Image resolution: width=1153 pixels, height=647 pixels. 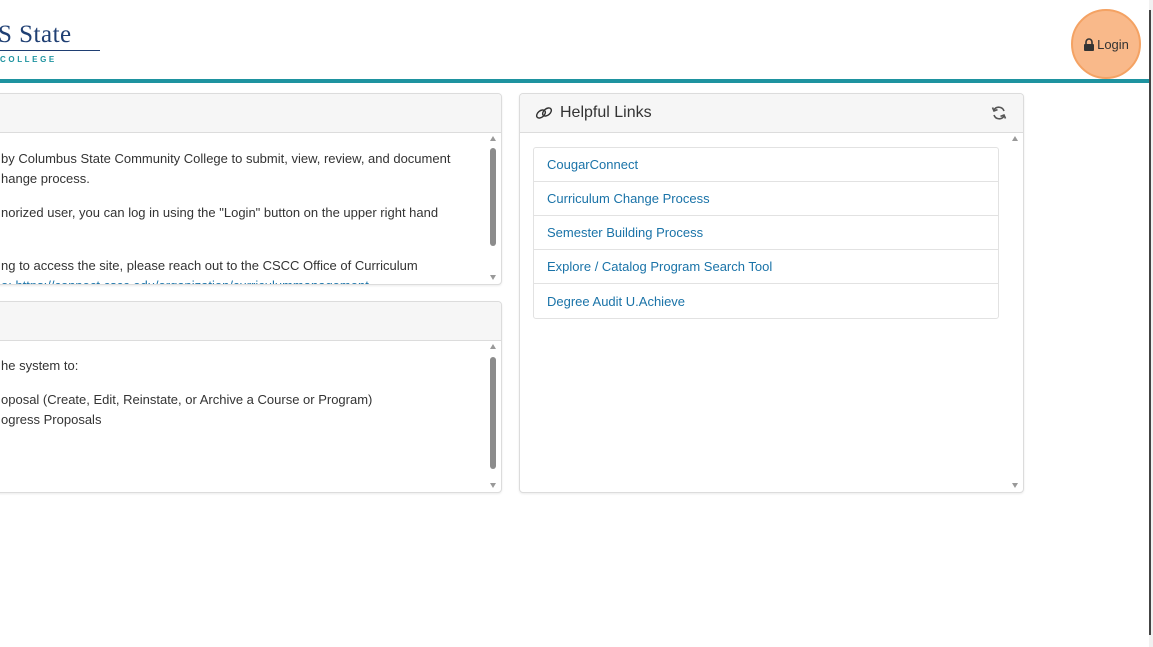 I want to click on helpful-links-scrollbar, so click(x=1016, y=313).